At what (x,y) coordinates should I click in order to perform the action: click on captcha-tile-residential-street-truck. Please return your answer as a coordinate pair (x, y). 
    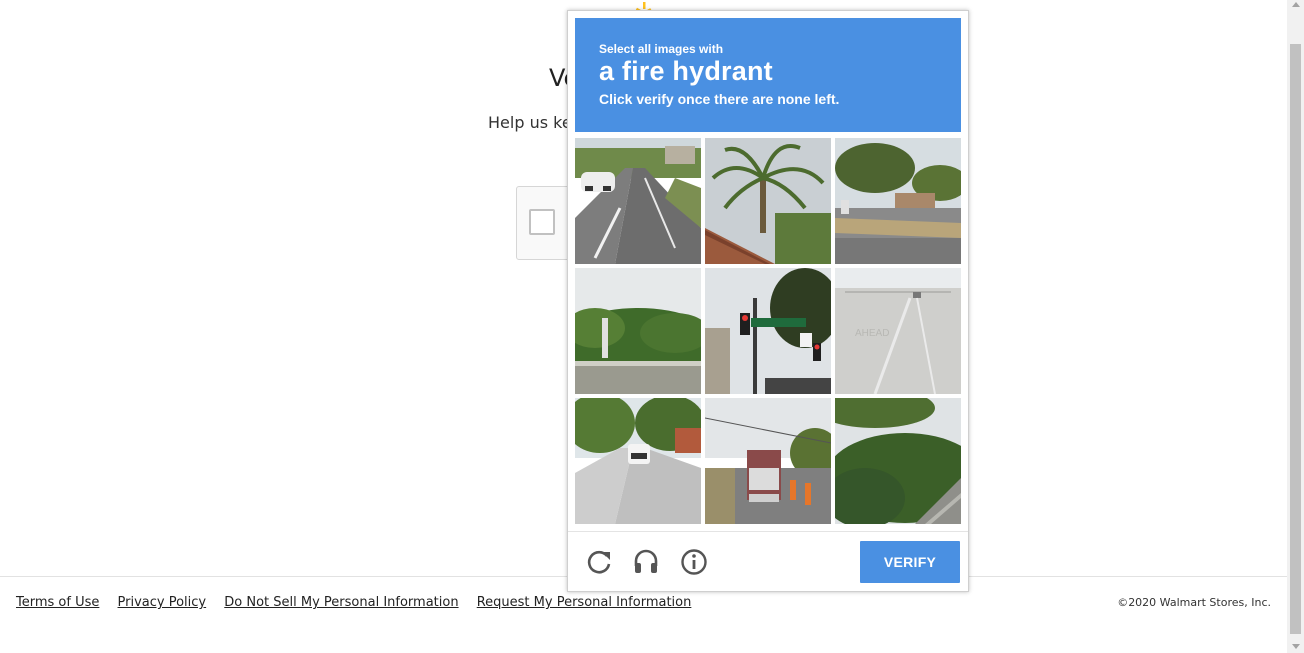
    Looking at the image, I should click on (638, 461).